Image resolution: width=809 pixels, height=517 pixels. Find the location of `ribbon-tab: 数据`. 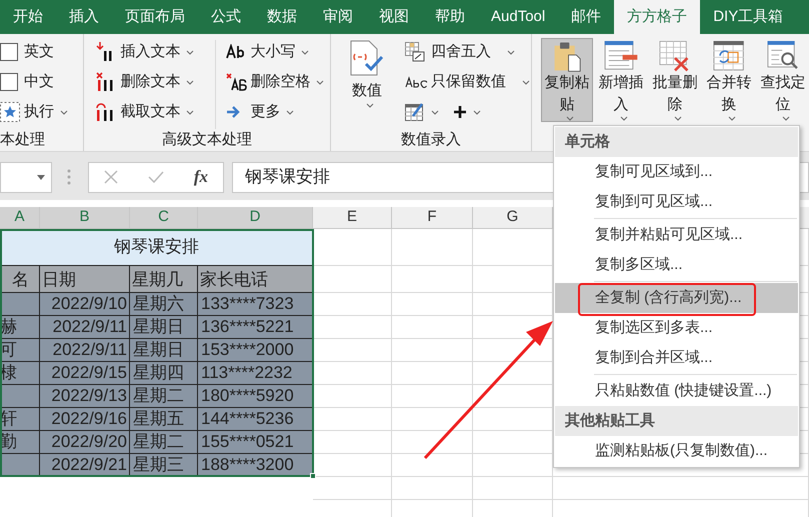

ribbon-tab: 数据 is located at coordinates (282, 17).